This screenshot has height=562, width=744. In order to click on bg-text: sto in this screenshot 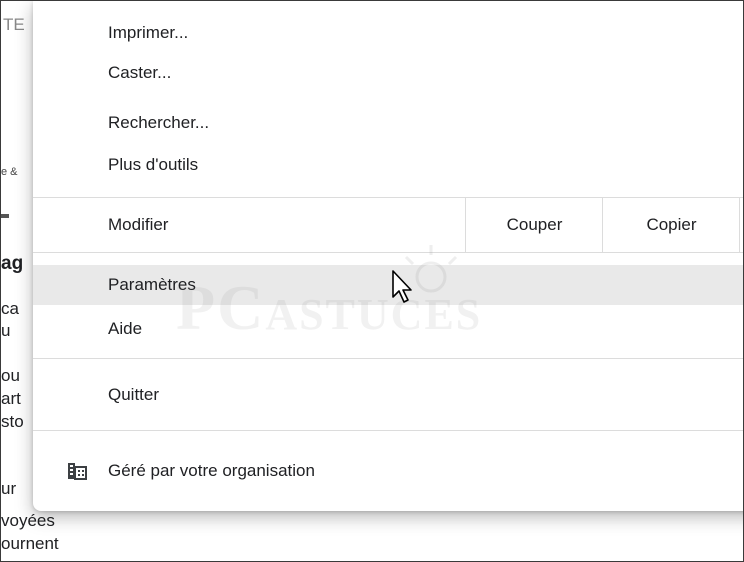, I will do `click(12, 421)`.